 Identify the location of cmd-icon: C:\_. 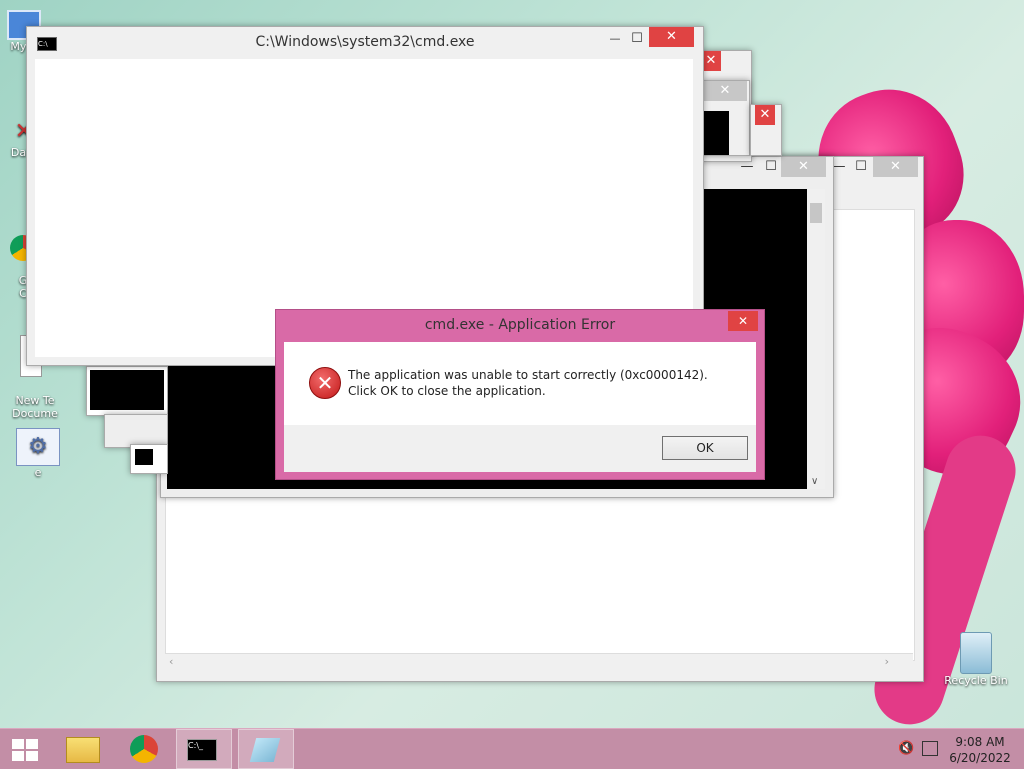
(202, 750).